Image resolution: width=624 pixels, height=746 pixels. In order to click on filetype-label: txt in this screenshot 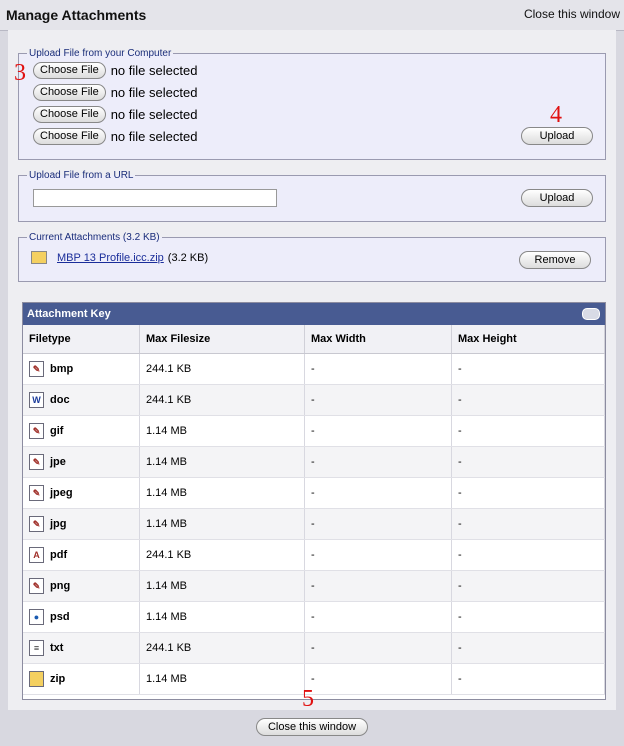, I will do `click(57, 648)`.